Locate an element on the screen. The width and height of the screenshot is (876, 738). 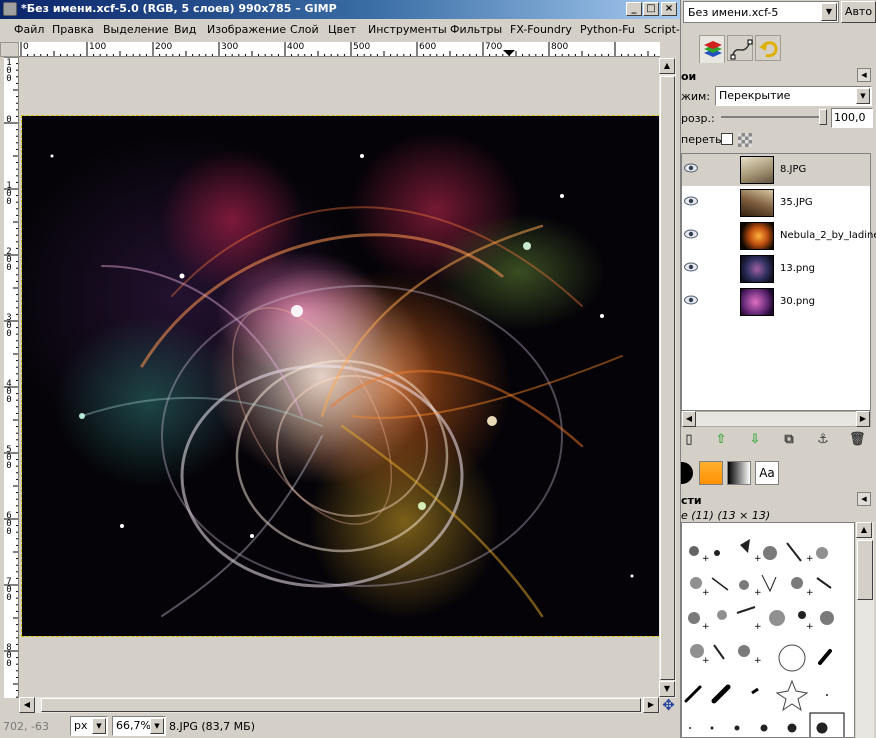
layer-list-scrollbar: ◀ ▶ is located at coordinates (776, 419).